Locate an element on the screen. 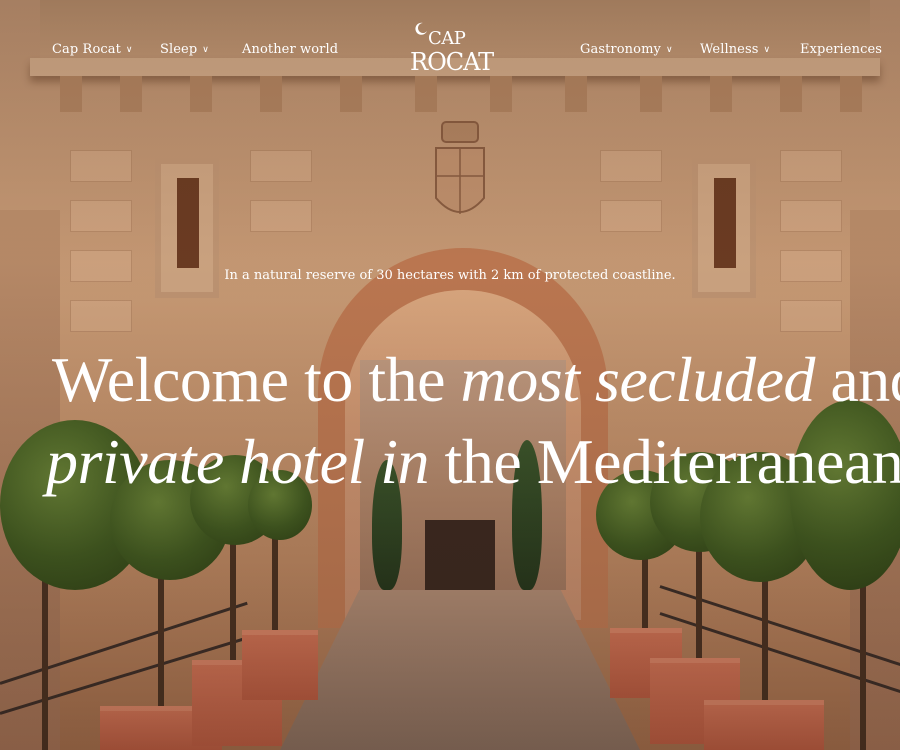 The width and height of the screenshot is (900, 750). nav-item-sleep: Sleep ∨ is located at coordinates (184, 49).